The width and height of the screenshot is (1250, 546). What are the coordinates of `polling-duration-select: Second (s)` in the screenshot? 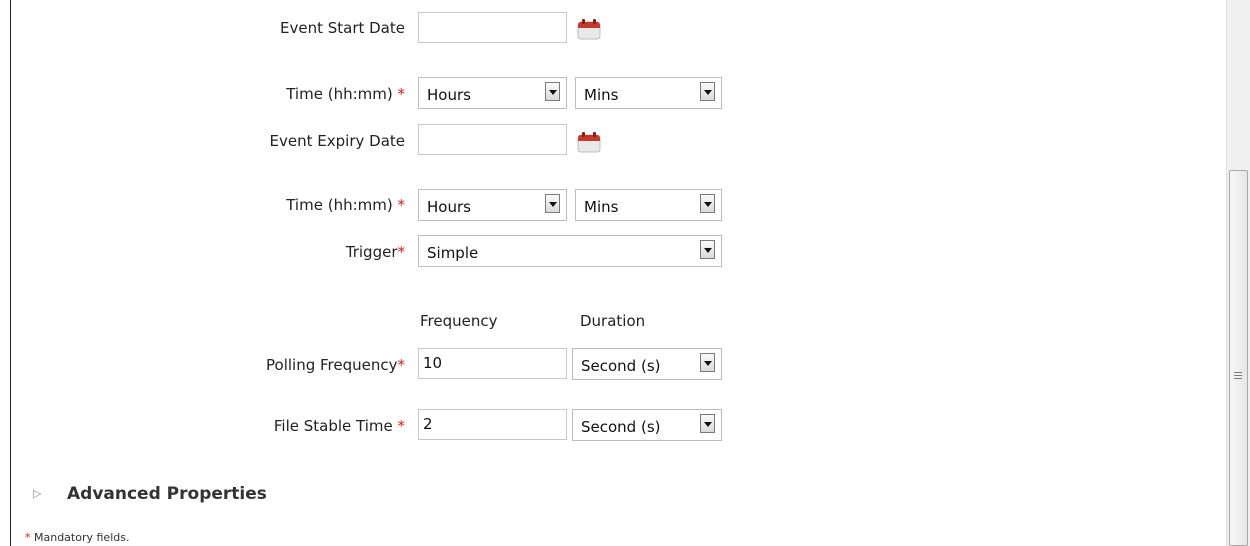 It's located at (647, 364).